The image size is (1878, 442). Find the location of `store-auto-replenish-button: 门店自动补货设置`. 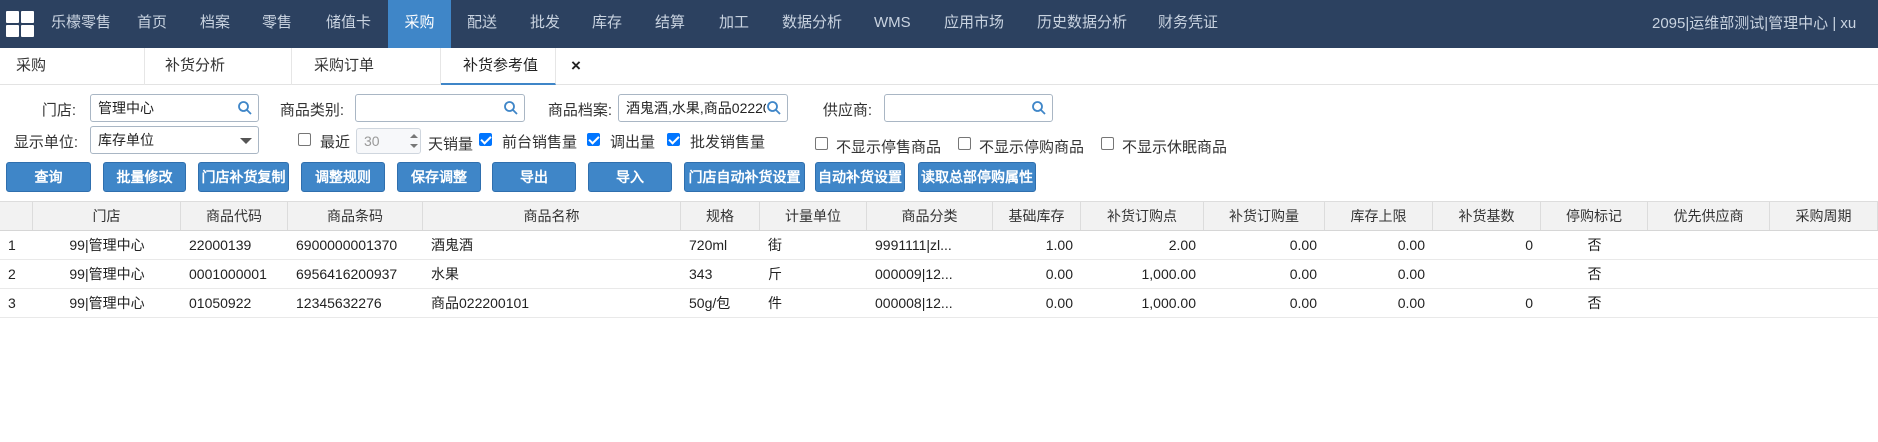

store-auto-replenish-button: 门店自动补货设置 is located at coordinates (744, 177).